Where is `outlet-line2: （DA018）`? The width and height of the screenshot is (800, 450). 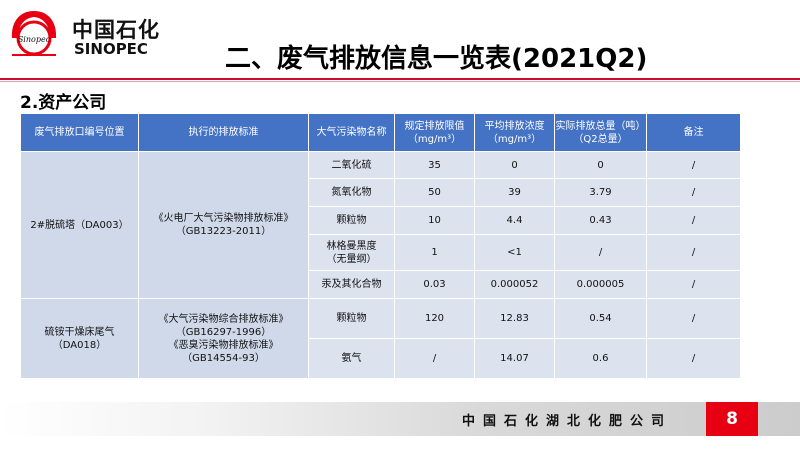 outlet-line2: （DA018） is located at coordinates (79, 345).